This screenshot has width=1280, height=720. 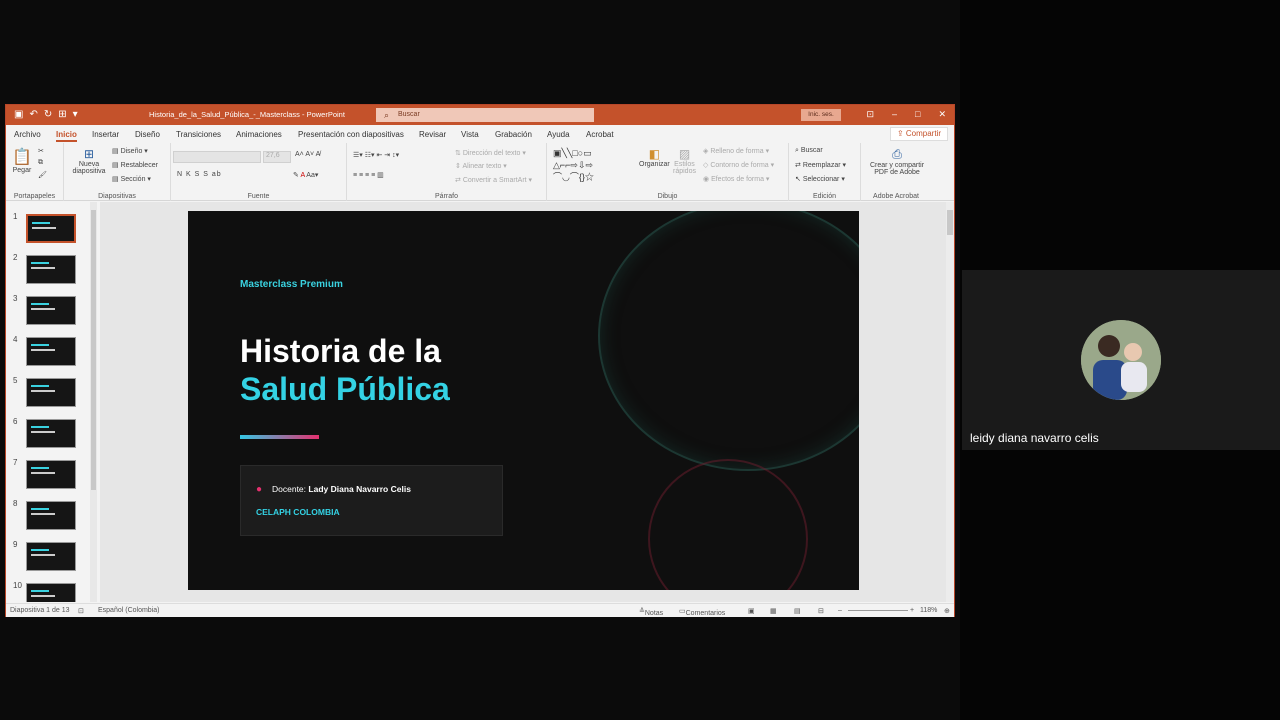 I want to click on signin-button: Inic. ses., so click(x=821, y=115).